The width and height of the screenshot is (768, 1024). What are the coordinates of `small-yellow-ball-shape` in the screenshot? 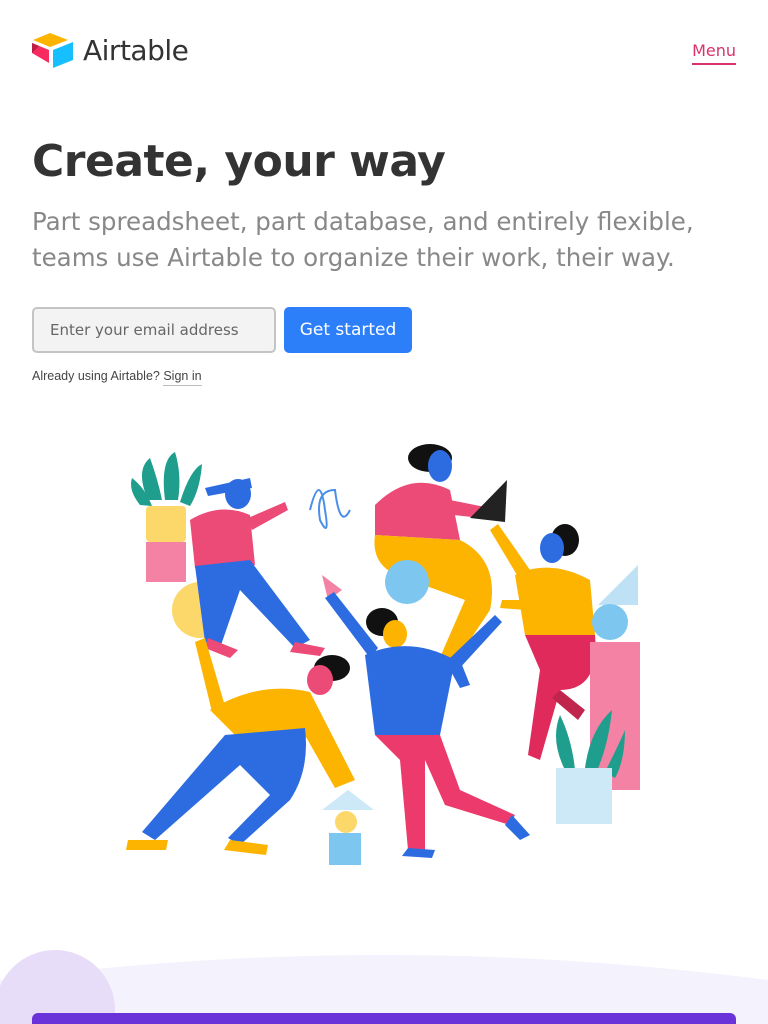 It's located at (346, 822).